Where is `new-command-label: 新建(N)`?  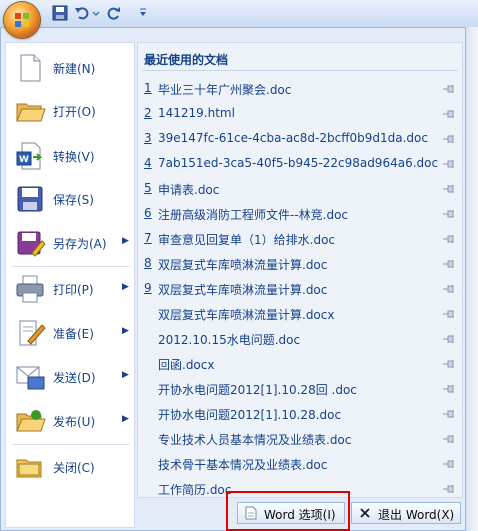 new-command-label: 新建(N) is located at coordinates (74, 69).